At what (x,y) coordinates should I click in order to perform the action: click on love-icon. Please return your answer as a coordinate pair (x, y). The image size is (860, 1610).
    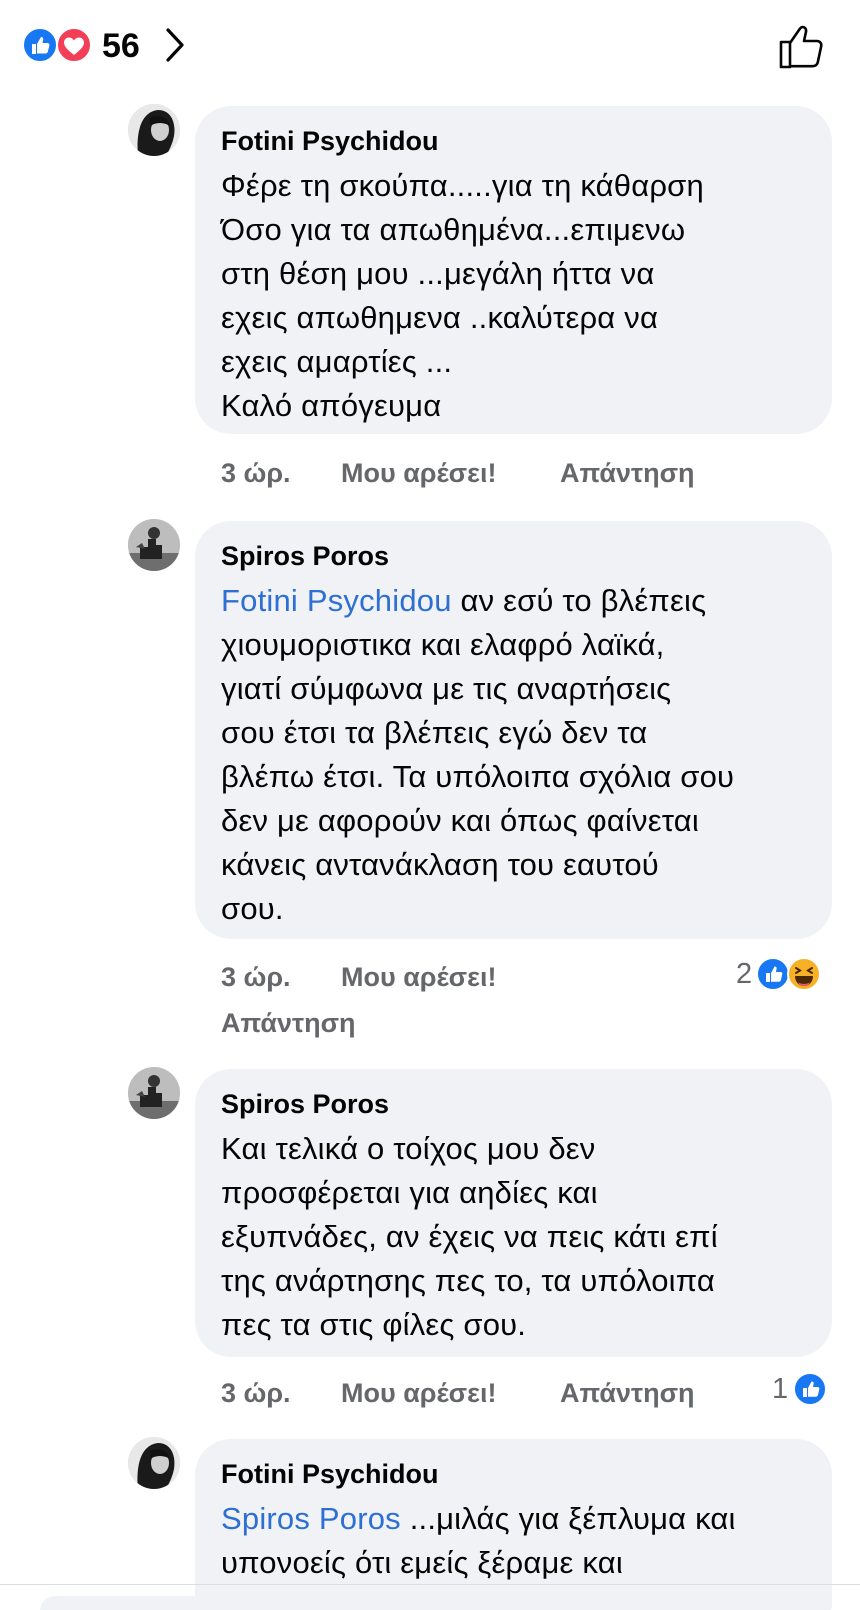
    Looking at the image, I should click on (74, 45).